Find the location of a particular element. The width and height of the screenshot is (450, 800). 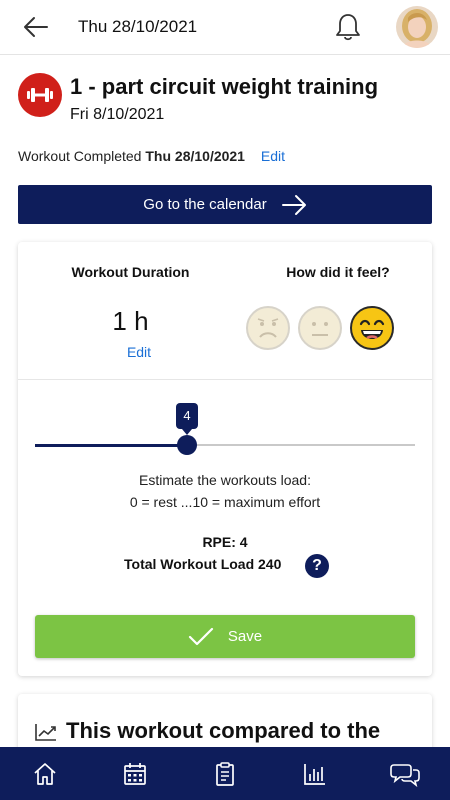

feel-option-sad is located at coordinates (268, 328).